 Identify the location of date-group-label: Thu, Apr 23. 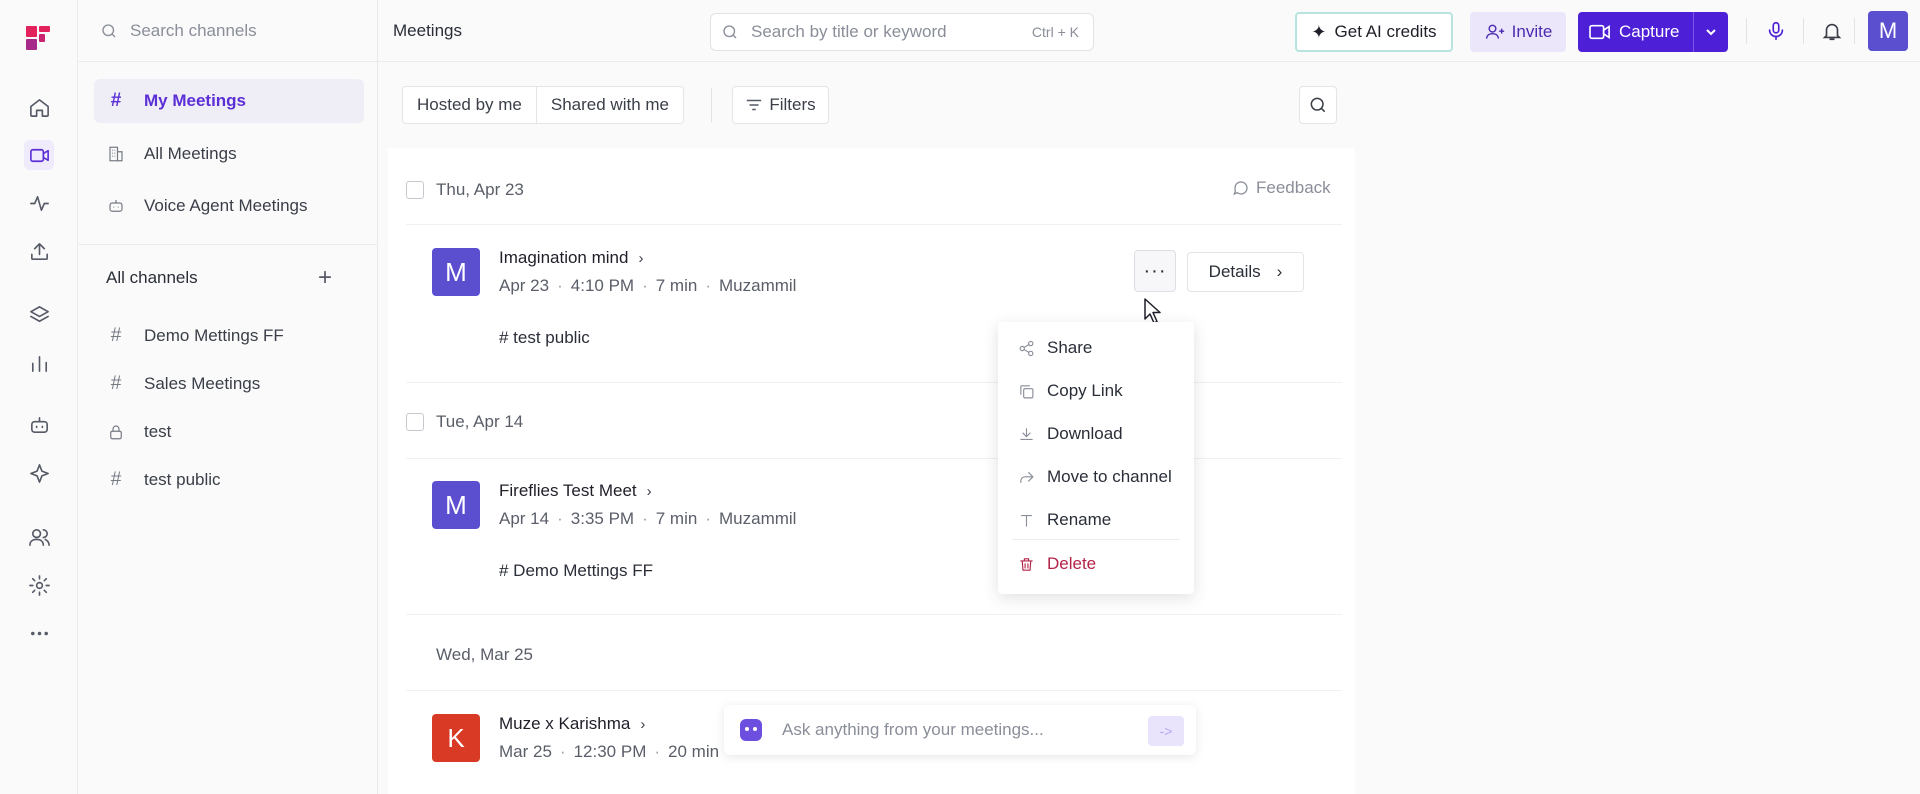
(480, 189).